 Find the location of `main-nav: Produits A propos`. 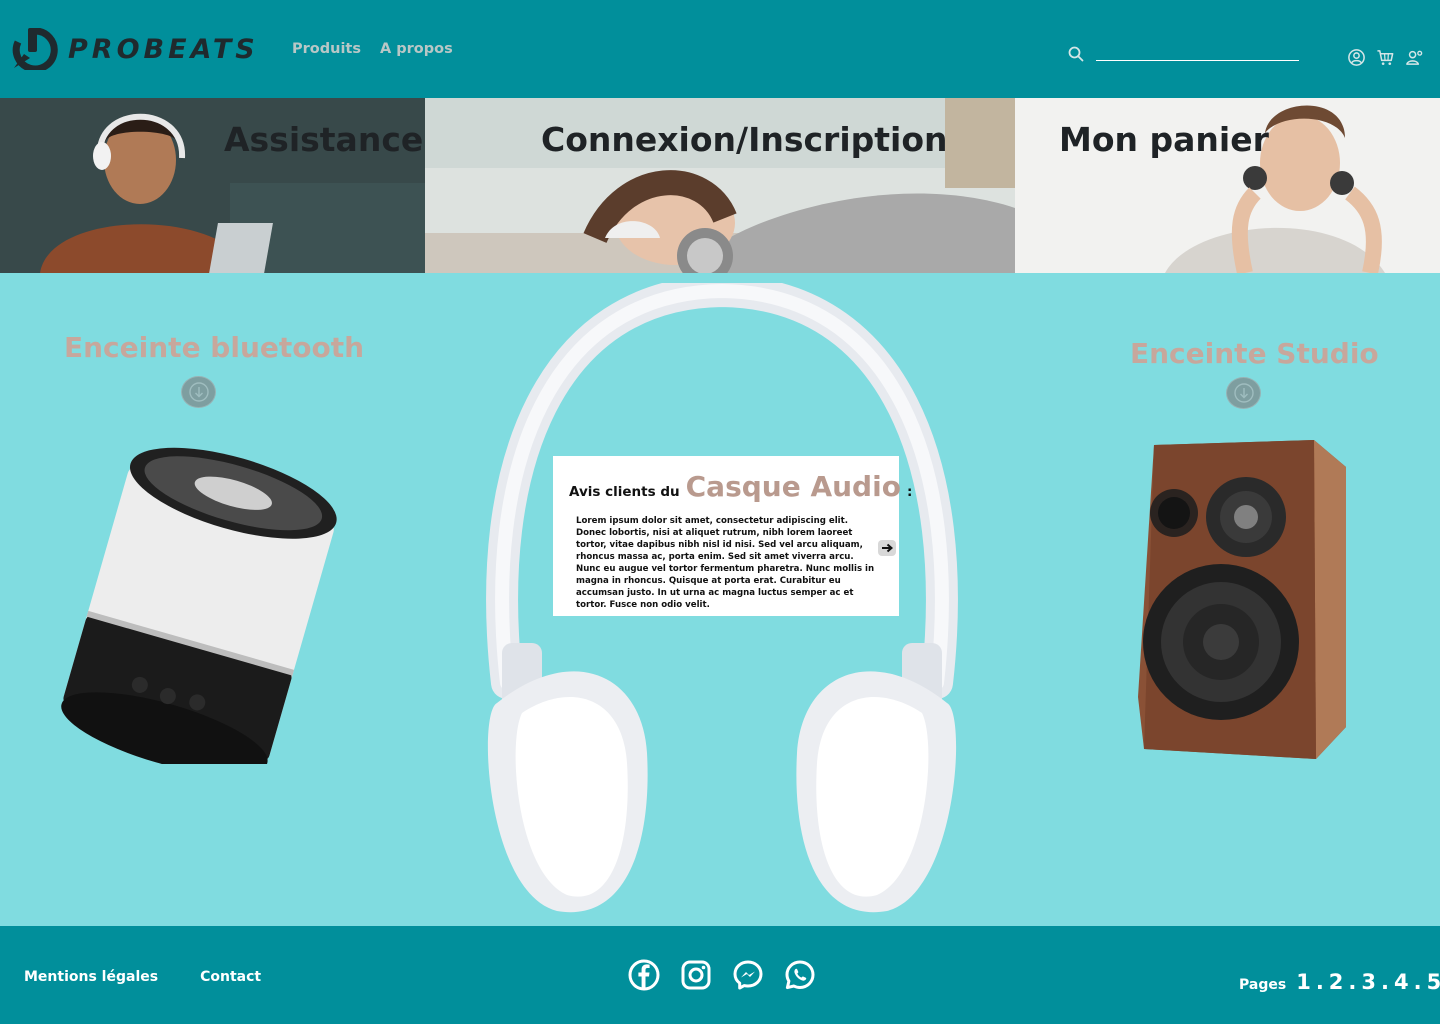

main-nav: Produits A propos is located at coordinates (372, 49).